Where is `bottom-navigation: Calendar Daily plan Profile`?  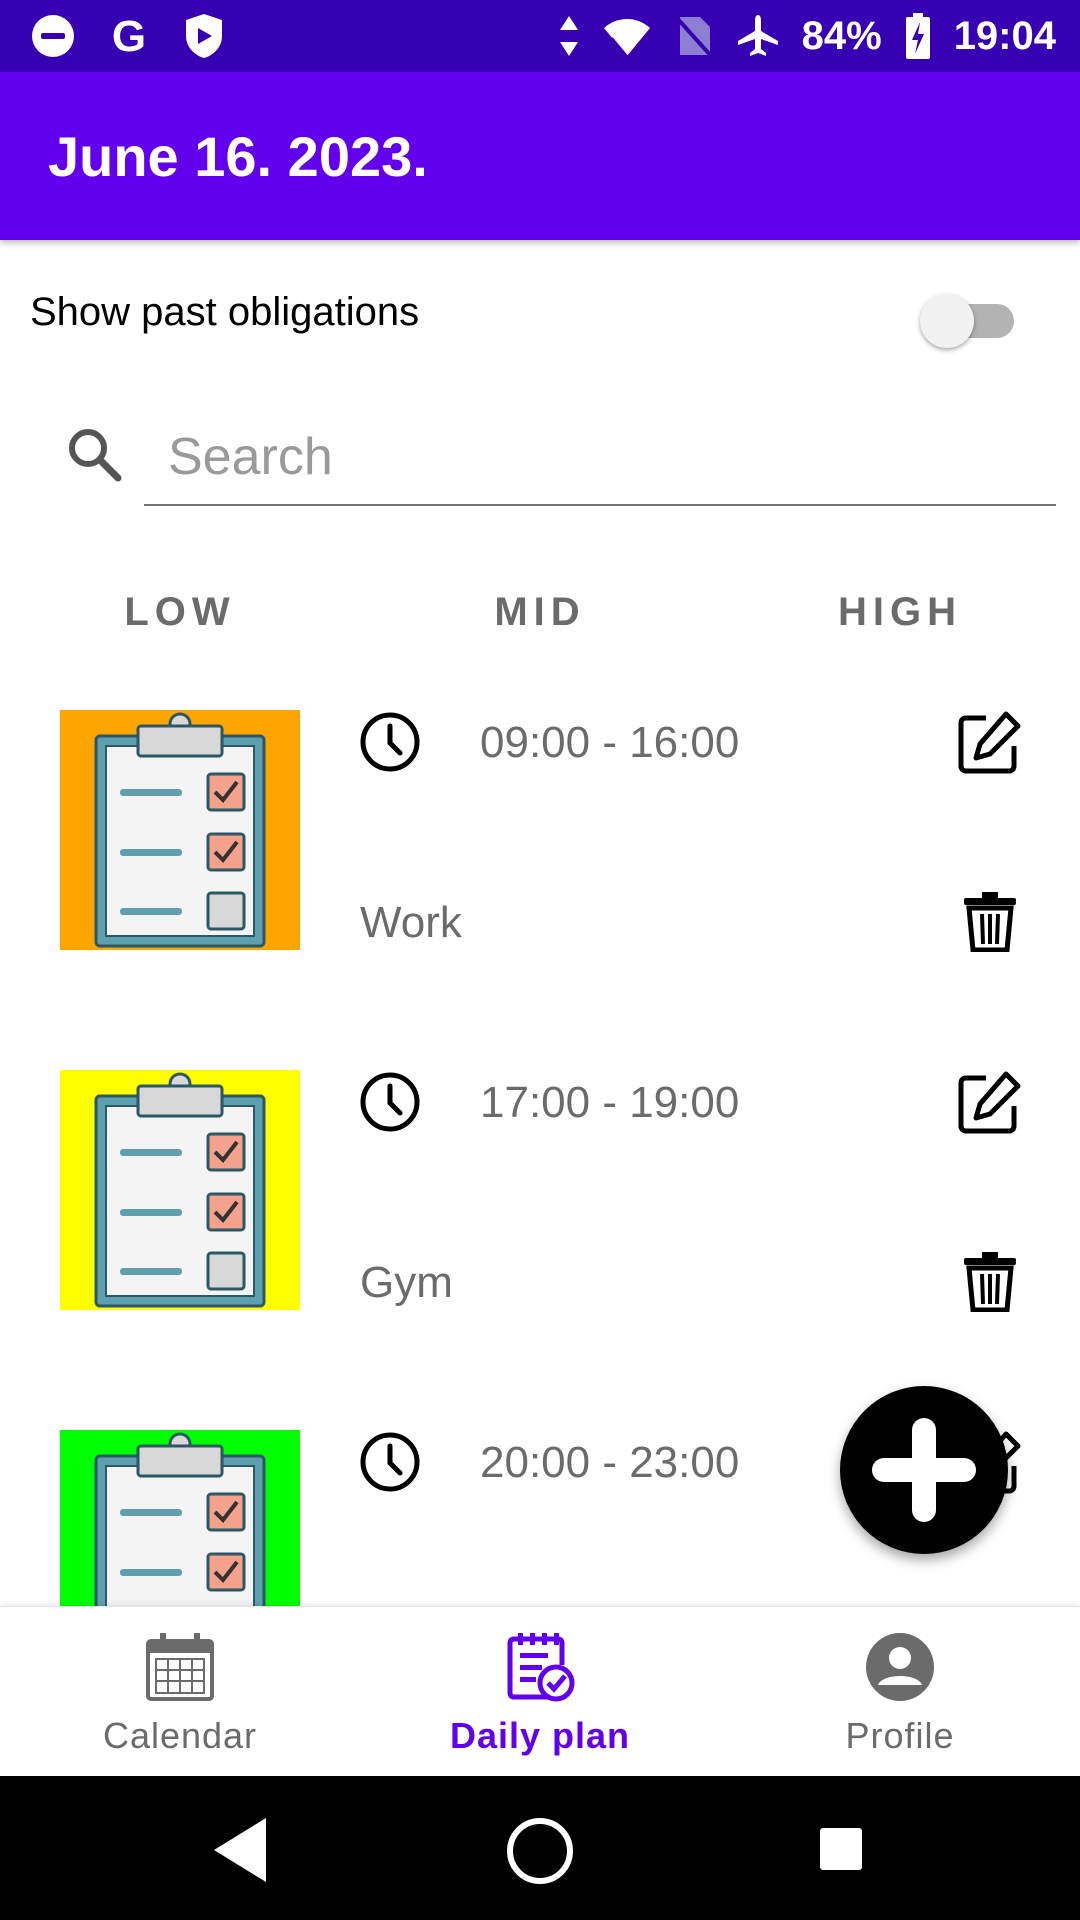 bottom-navigation: Calendar Daily plan Profile is located at coordinates (540, 1691).